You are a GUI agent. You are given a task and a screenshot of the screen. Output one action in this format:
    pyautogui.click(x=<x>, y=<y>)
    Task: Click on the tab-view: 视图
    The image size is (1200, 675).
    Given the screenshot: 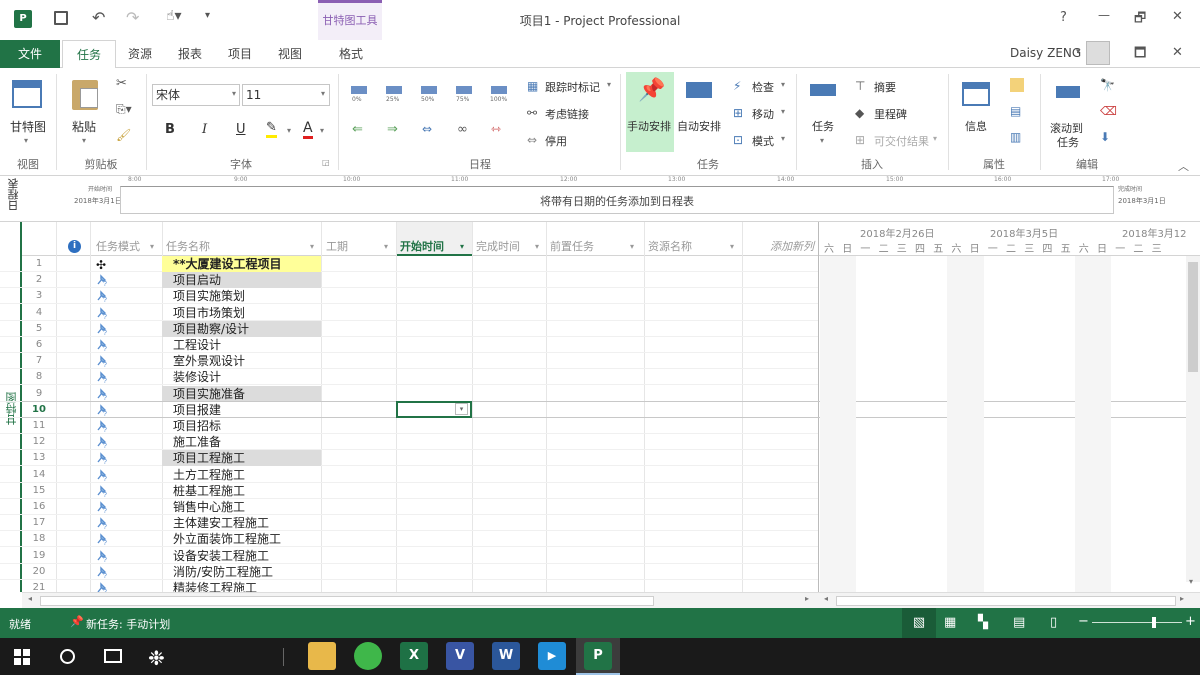 What is the action you would take?
    pyautogui.click(x=290, y=54)
    